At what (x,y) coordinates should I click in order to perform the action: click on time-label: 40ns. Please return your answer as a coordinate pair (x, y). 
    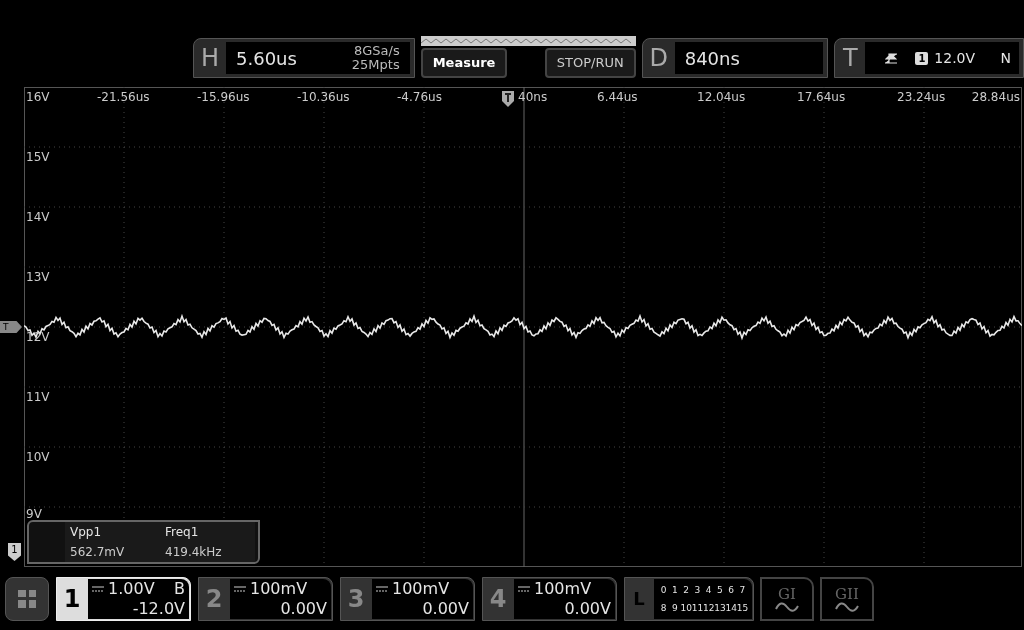
    Looking at the image, I should click on (533, 97).